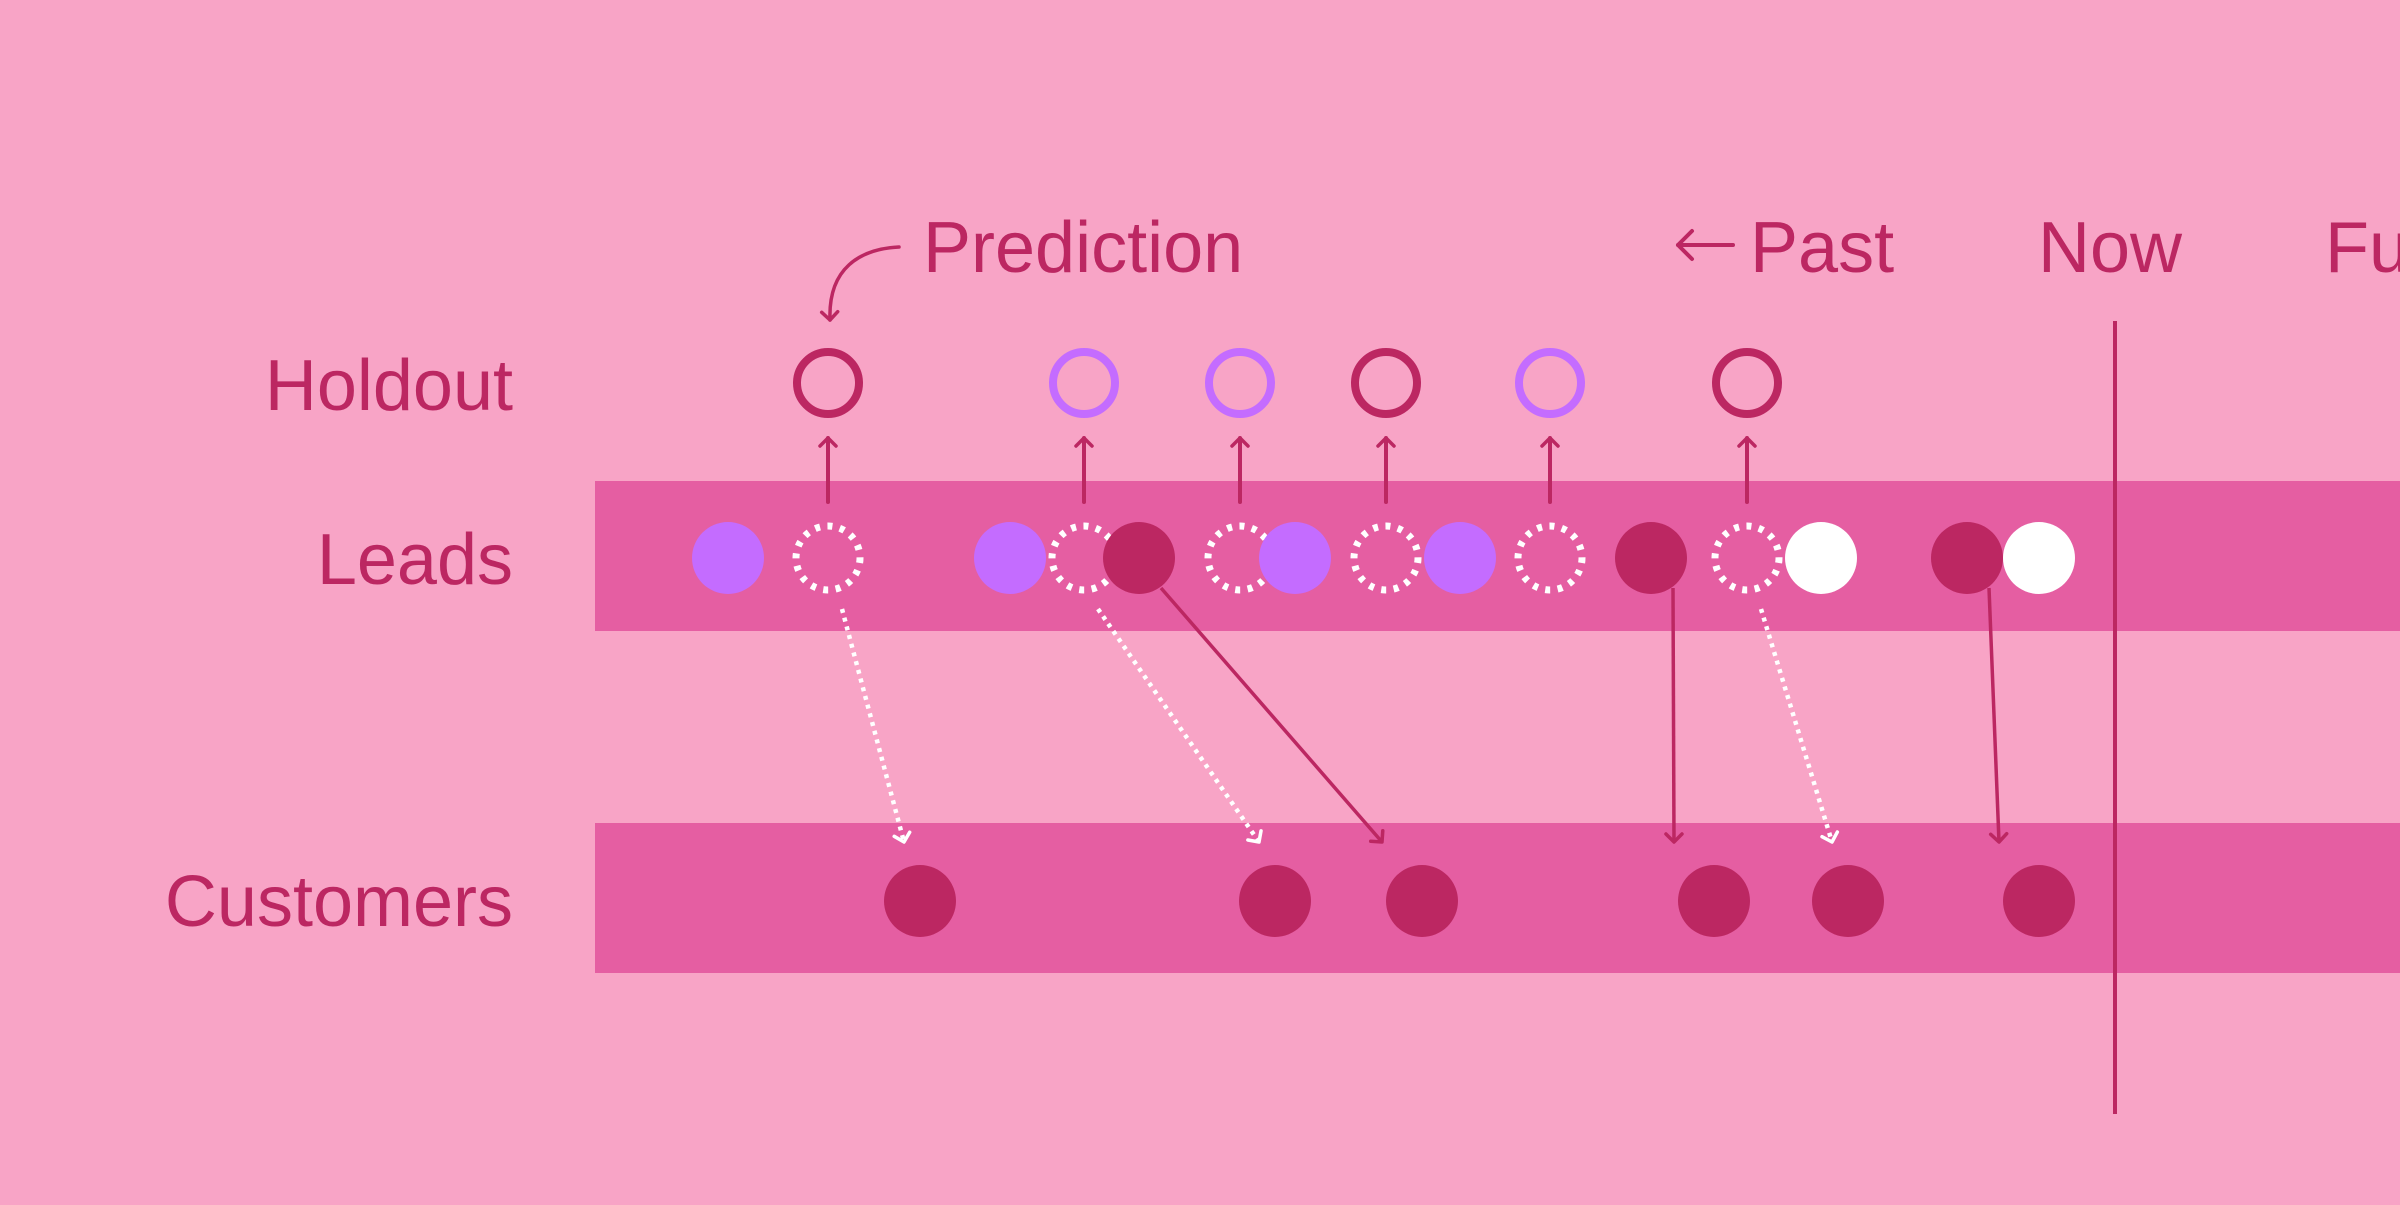 This screenshot has height=1205, width=2400. I want to click on conversion-arrow, so click(1674, 715).